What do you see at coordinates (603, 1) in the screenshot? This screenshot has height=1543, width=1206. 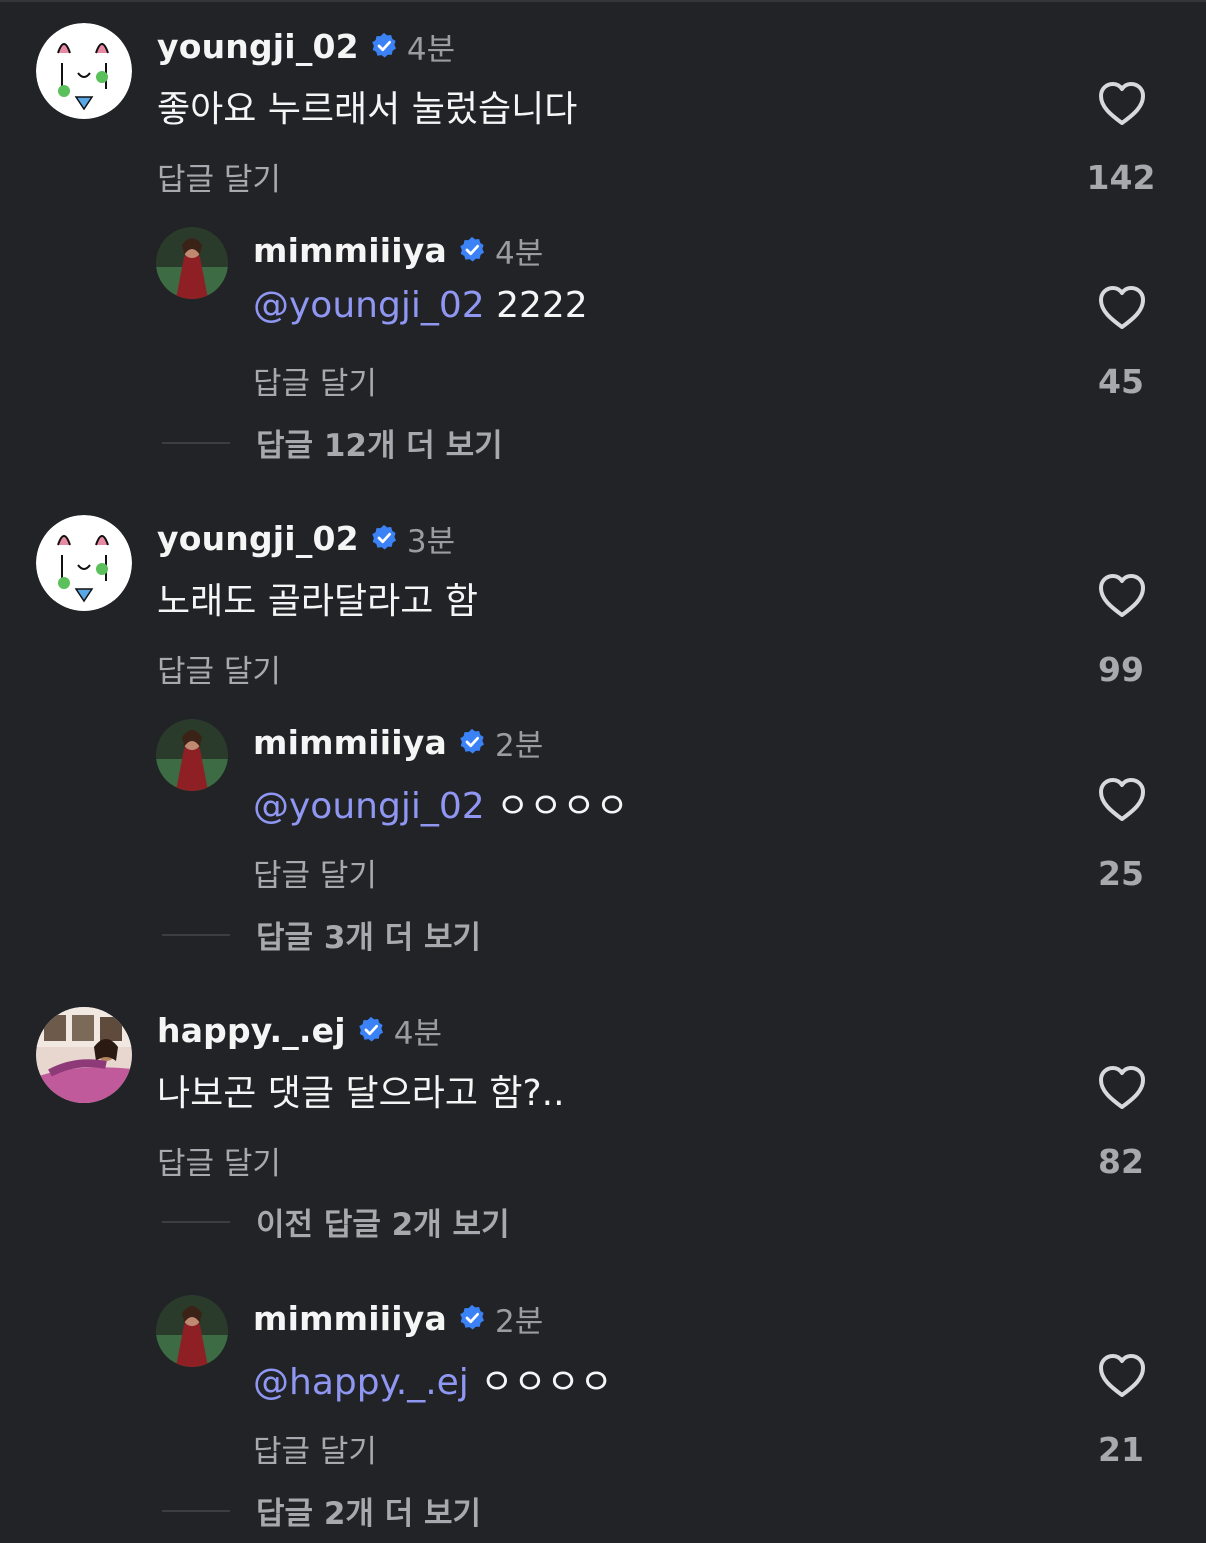 I see `top-divider` at bounding box center [603, 1].